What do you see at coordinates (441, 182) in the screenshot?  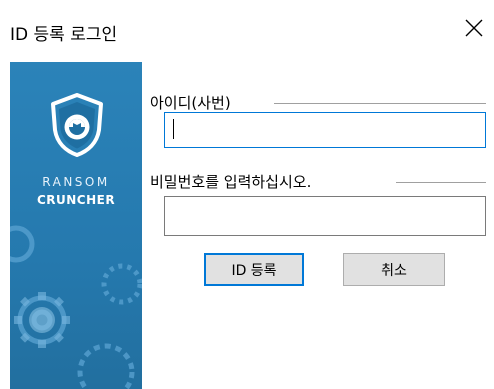 I see `password-group-line` at bounding box center [441, 182].